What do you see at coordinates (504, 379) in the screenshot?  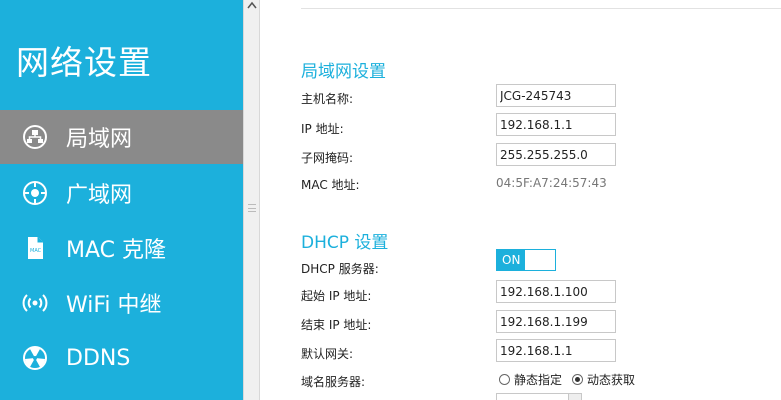 I see `radio-unchecked-icon` at bounding box center [504, 379].